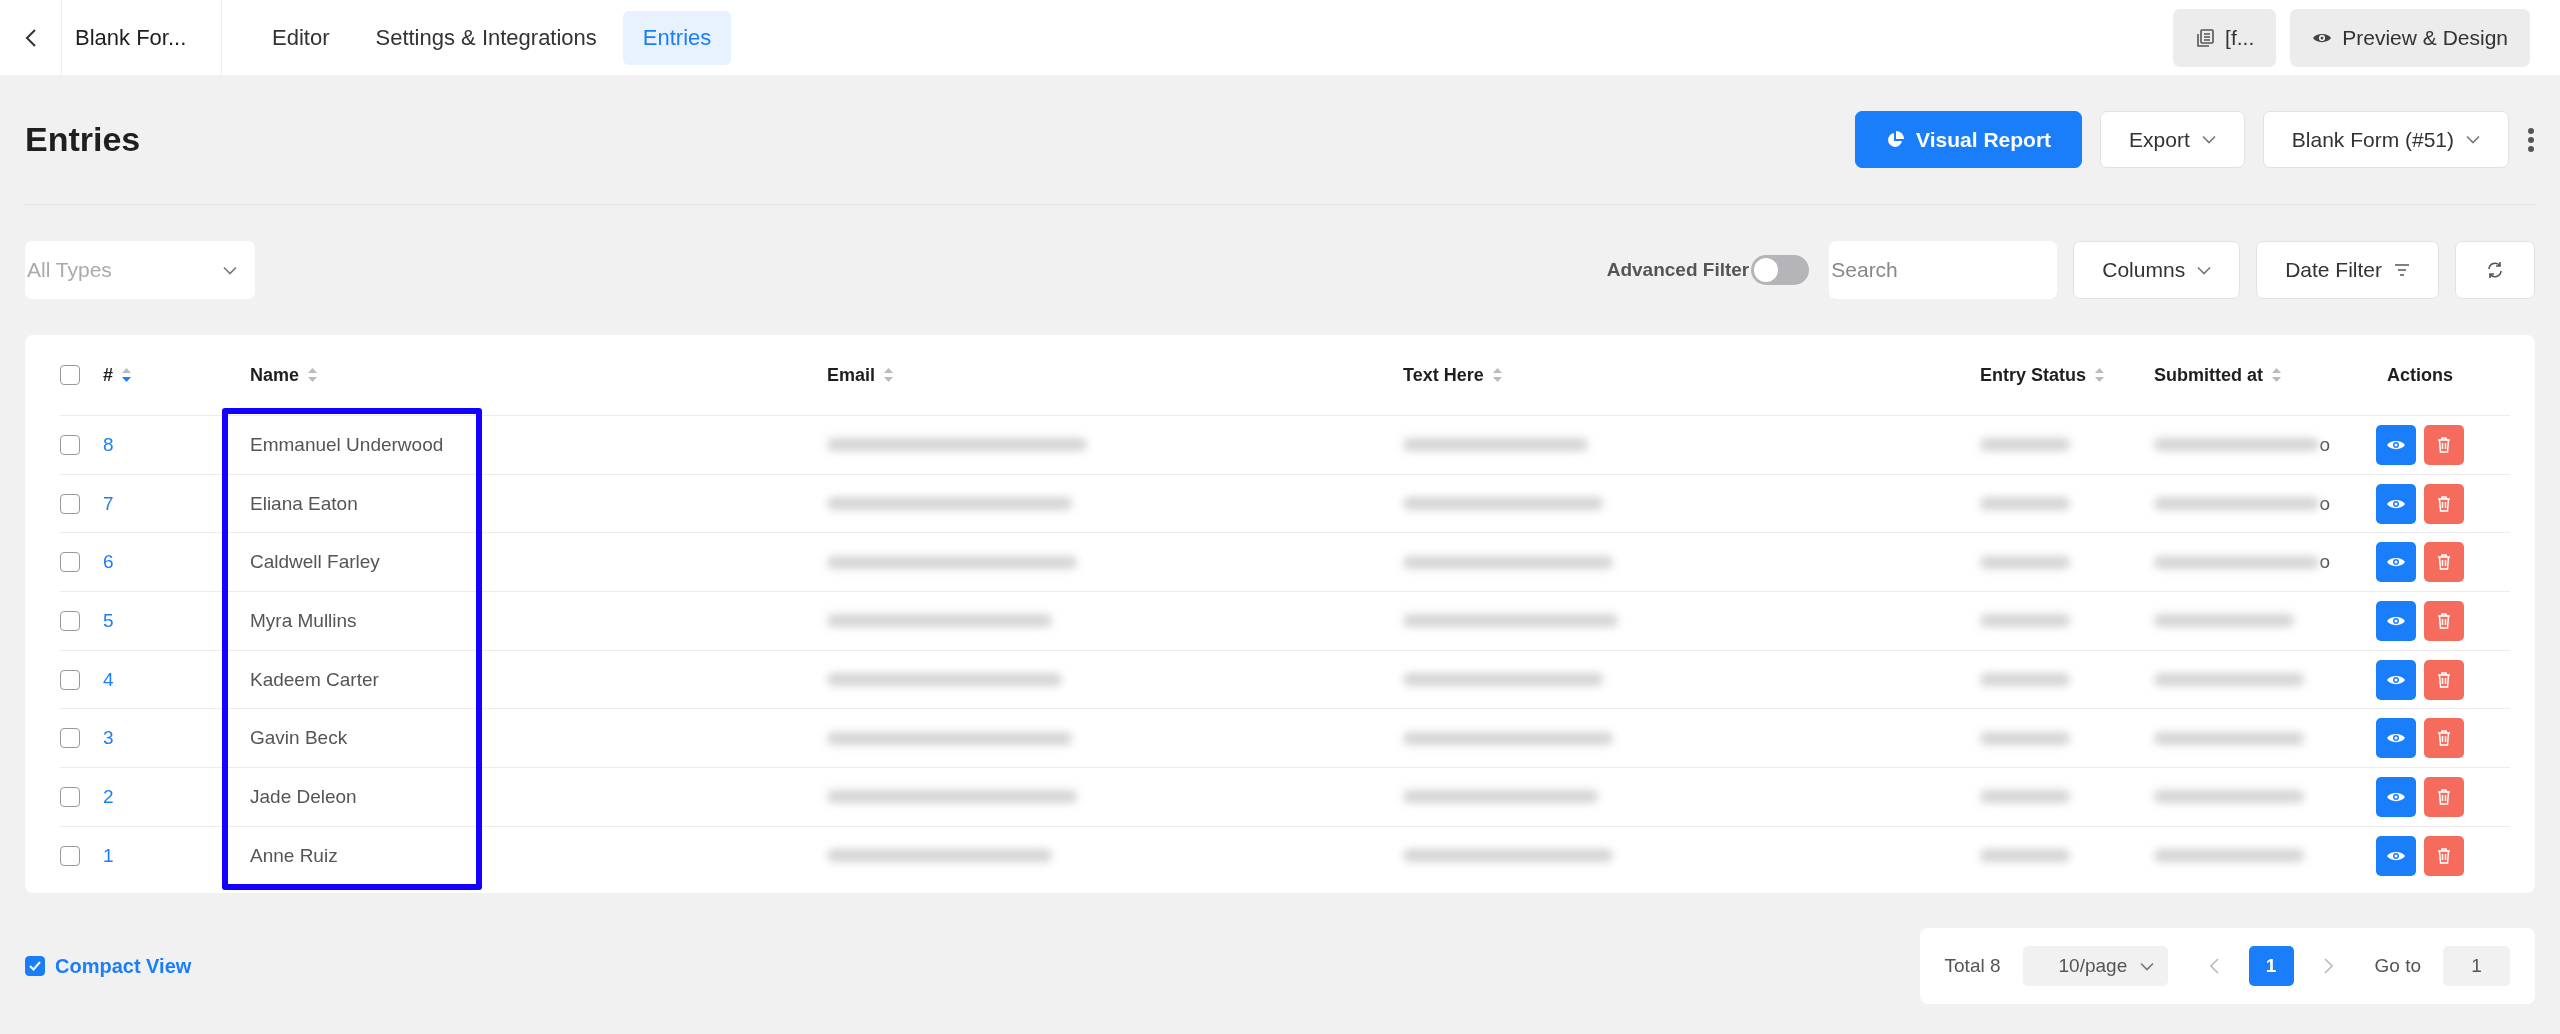 This screenshot has width=2560, height=1034. Describe the element at coordinates (314, 679) in the screenshot. I see `name-cell: Kadeem Carter` at that location.